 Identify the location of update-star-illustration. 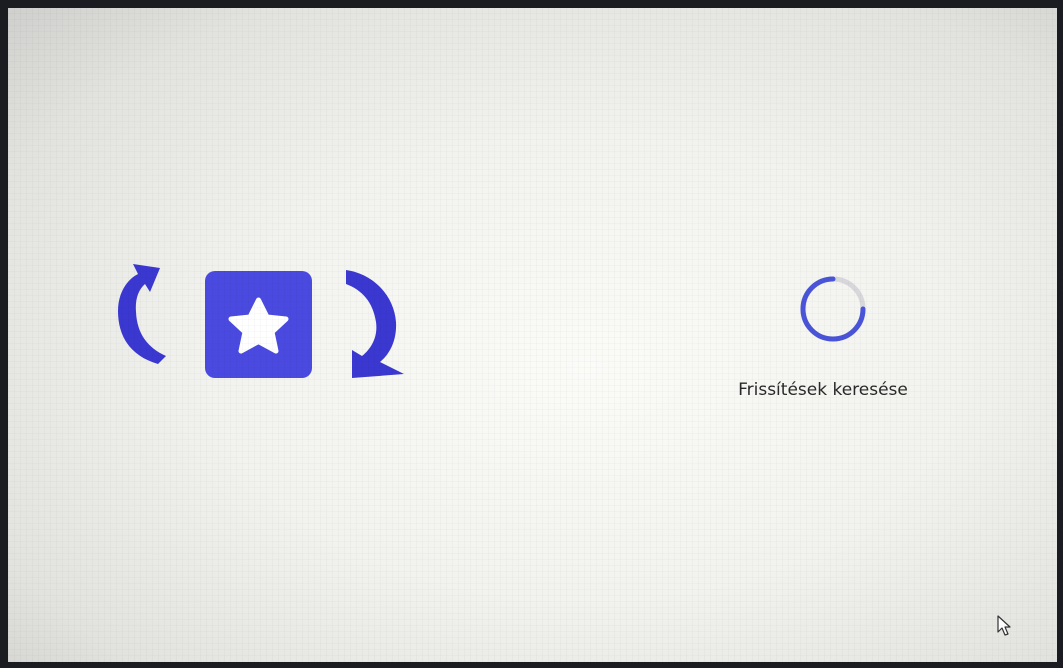
(261, 321).